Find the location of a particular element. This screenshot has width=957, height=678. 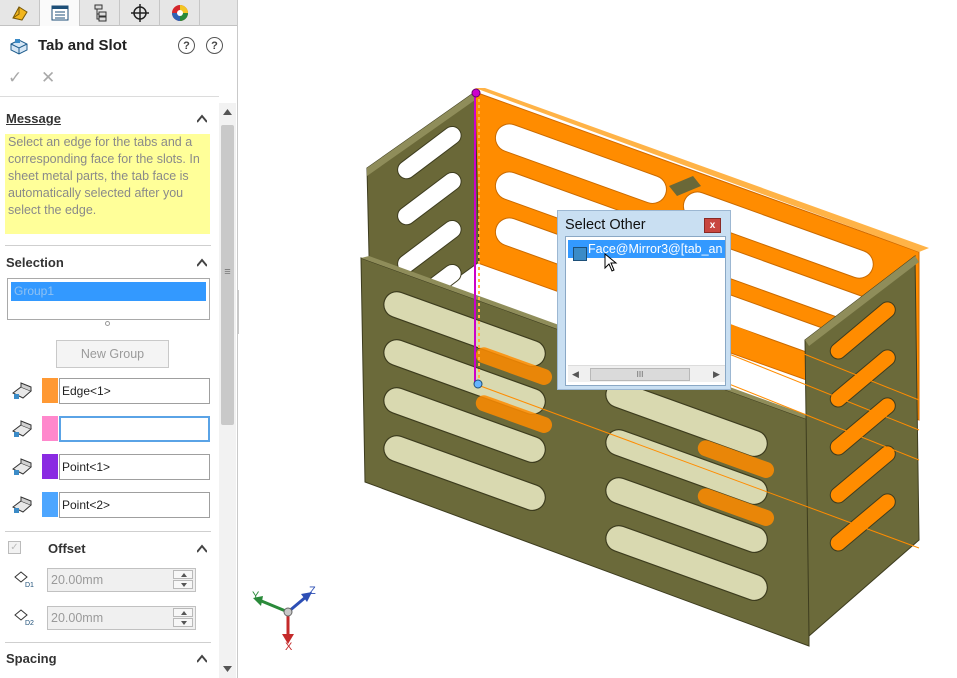

help-icon: ? is located at coordinates (186, 45).